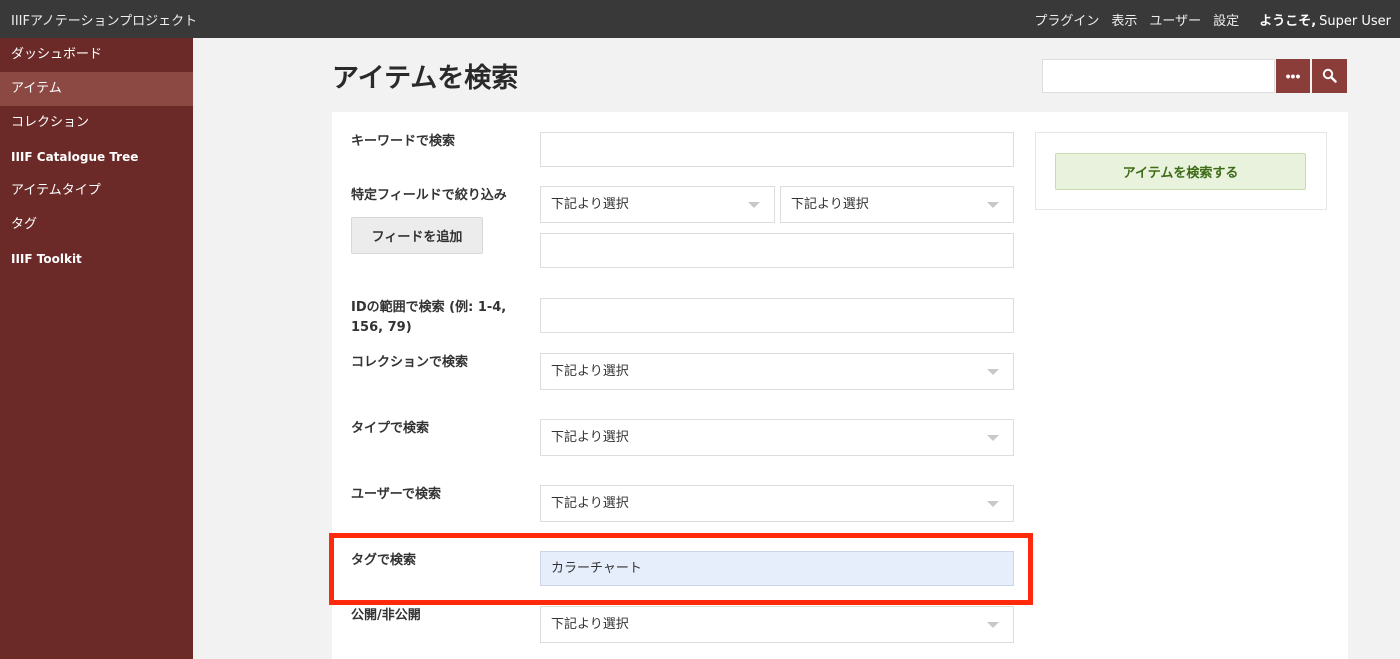  I want to click on app-title: IIIFアノテーションプロジェクト, so click(104, 19).